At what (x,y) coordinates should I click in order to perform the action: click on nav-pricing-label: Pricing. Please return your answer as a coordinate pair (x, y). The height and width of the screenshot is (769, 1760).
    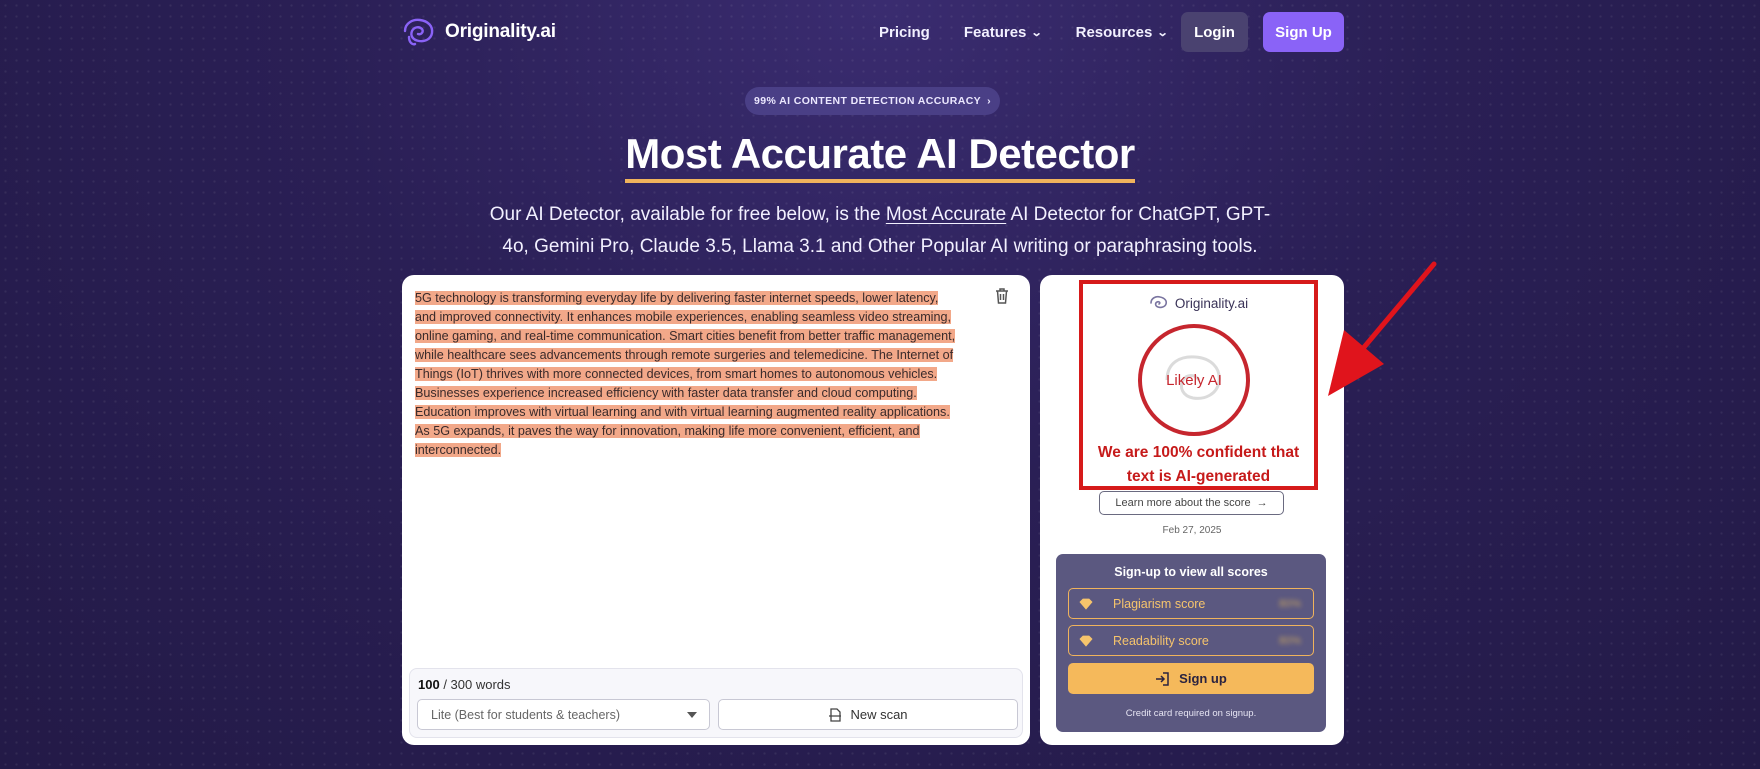
    Looking at the image, I should click on (904, 32).